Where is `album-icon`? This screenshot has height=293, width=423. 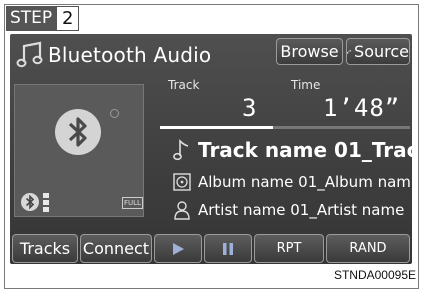
album-icon is located at coordinates (182, 182).